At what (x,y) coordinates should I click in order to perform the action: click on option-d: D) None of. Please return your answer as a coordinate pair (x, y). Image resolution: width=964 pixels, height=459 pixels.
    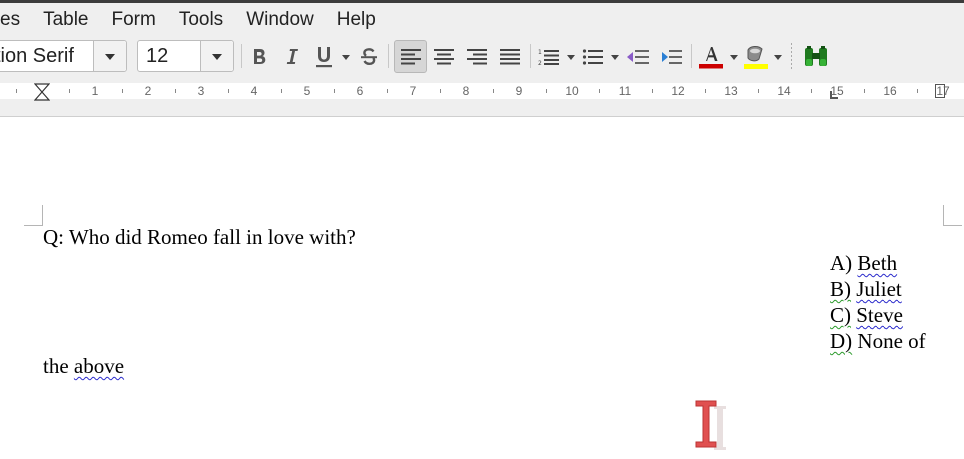
    Looking at the image, I should click on (878, 341).